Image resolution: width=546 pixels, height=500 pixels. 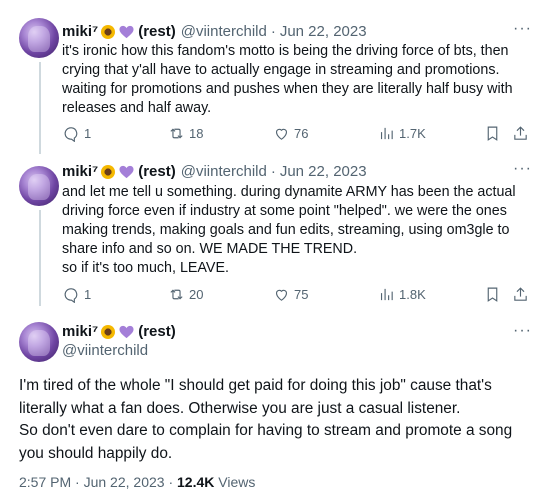 I want to click on view-count: 1.8K, so click(x=412, y=294).